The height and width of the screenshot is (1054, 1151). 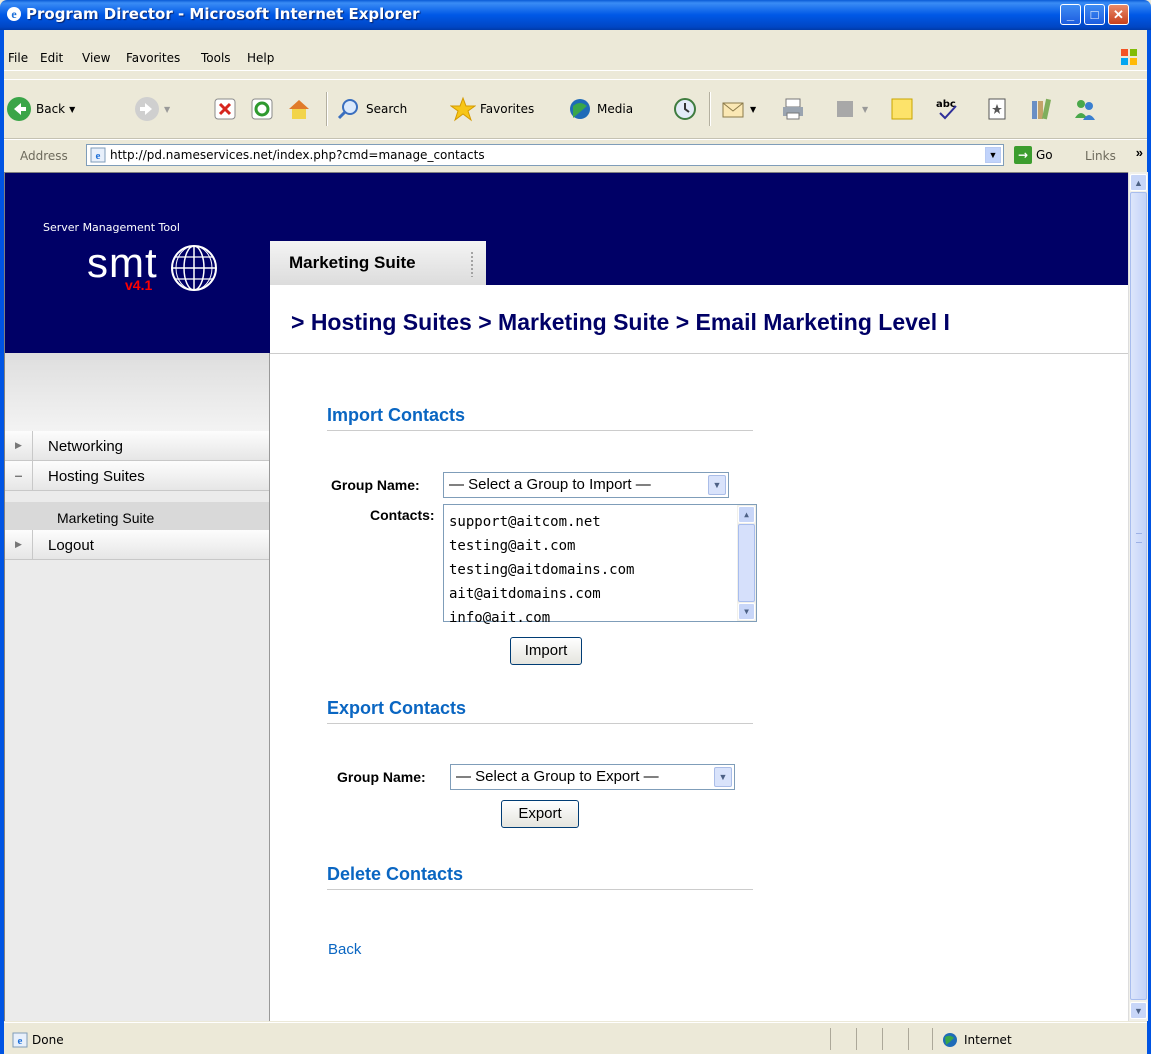 I want to click on research-button, so click(x=997, y=109).